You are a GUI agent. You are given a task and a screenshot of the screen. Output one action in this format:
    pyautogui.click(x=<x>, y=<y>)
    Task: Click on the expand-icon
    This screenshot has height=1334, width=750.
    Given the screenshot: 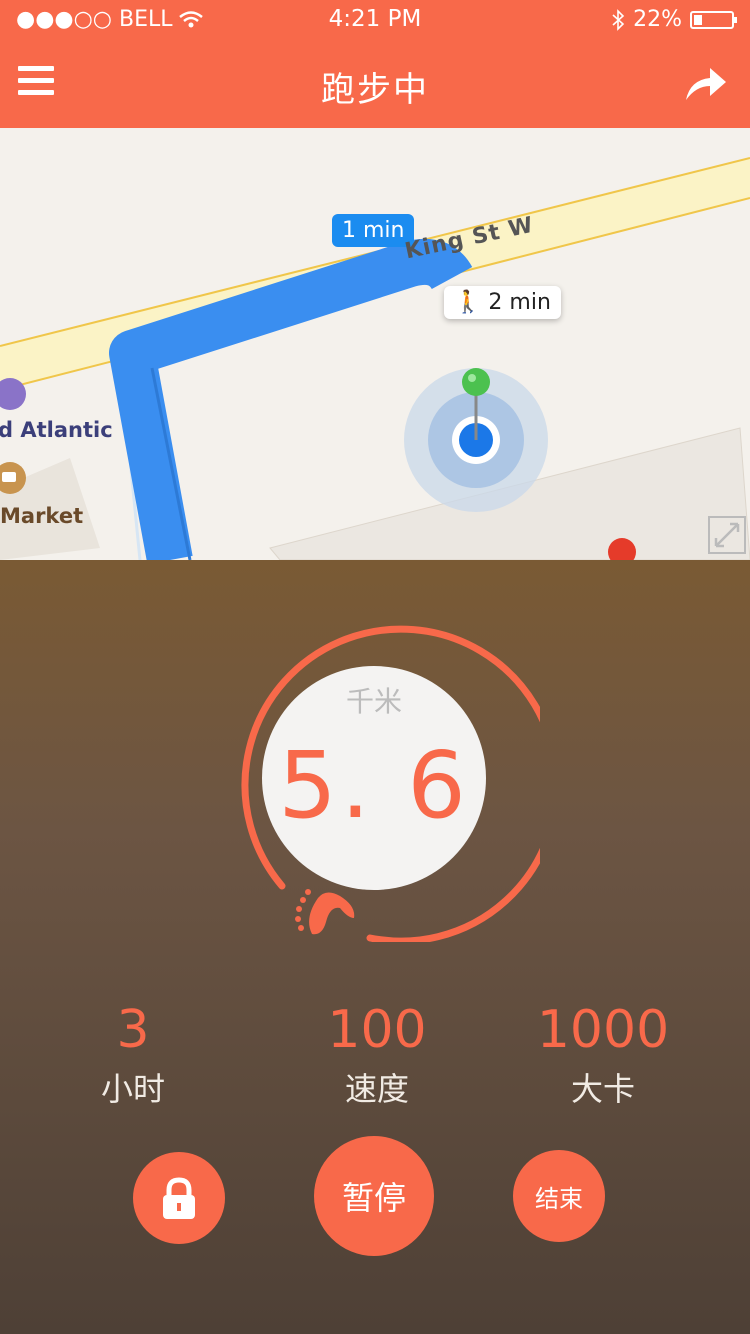 What is the action you would take?
    pyautogui.click(x=727, y=535)
    